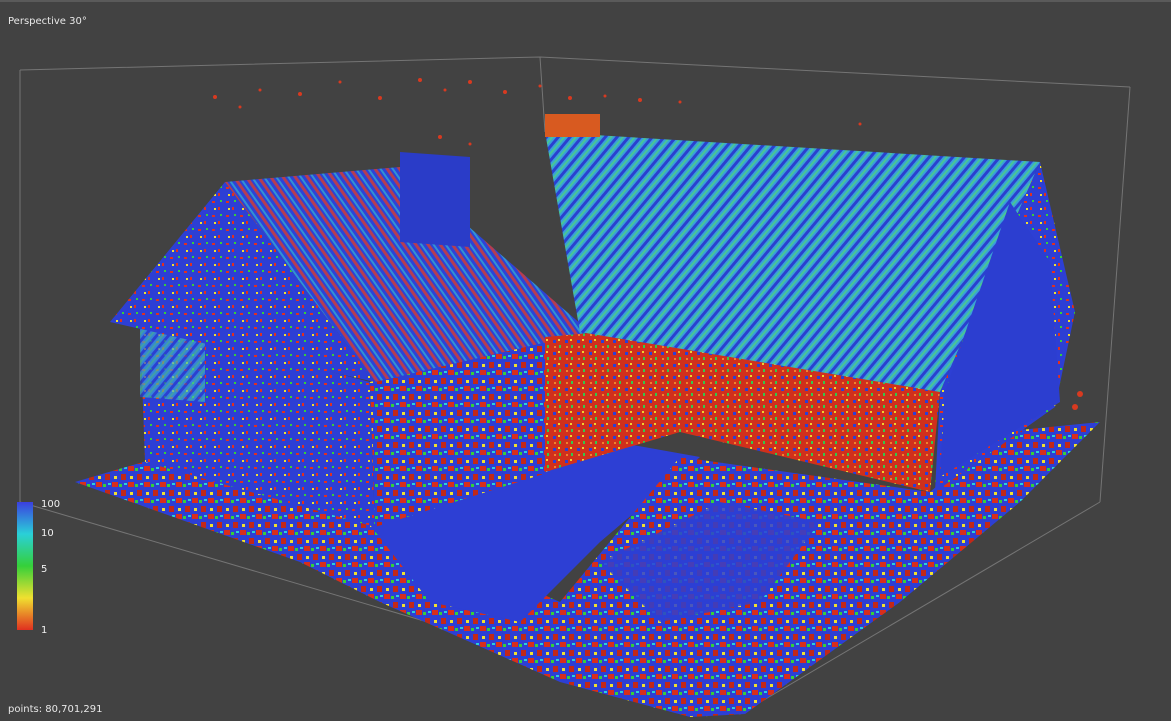  Describe the element at coordinates (47, 533) in the screenshot. I see `legend-tick-10: 10` at that location.